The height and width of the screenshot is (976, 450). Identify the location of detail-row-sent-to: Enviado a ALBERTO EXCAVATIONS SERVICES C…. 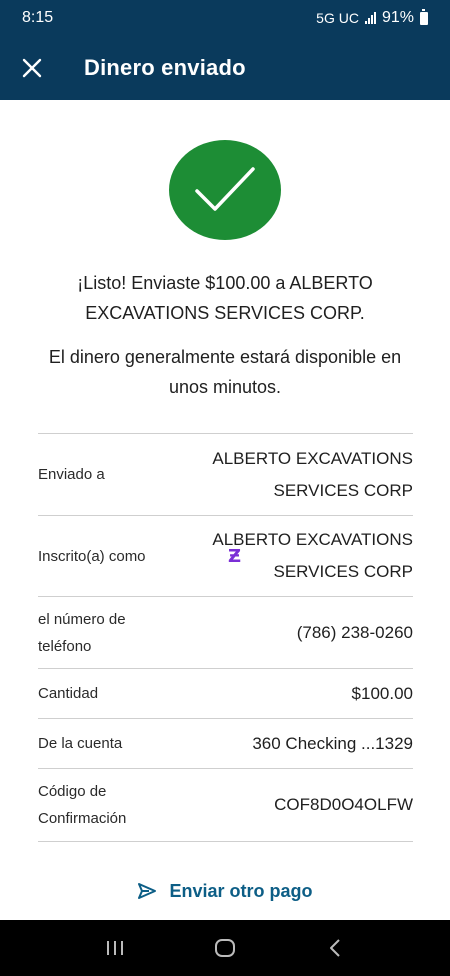
(225, 475).